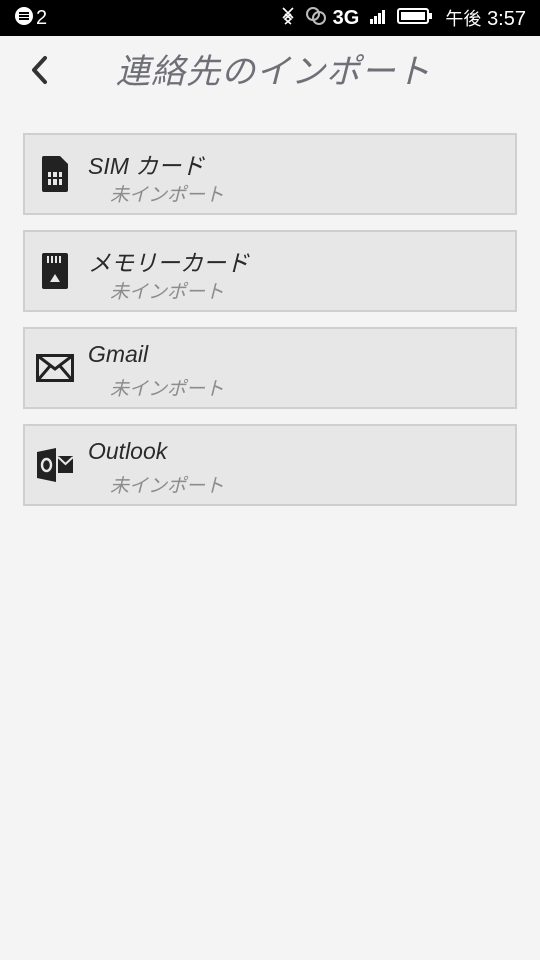 The width and height of the screenshot is (540, 960). I want to click on import-source-memory-card: メモリーカード 未インポート, so click(270, 271).